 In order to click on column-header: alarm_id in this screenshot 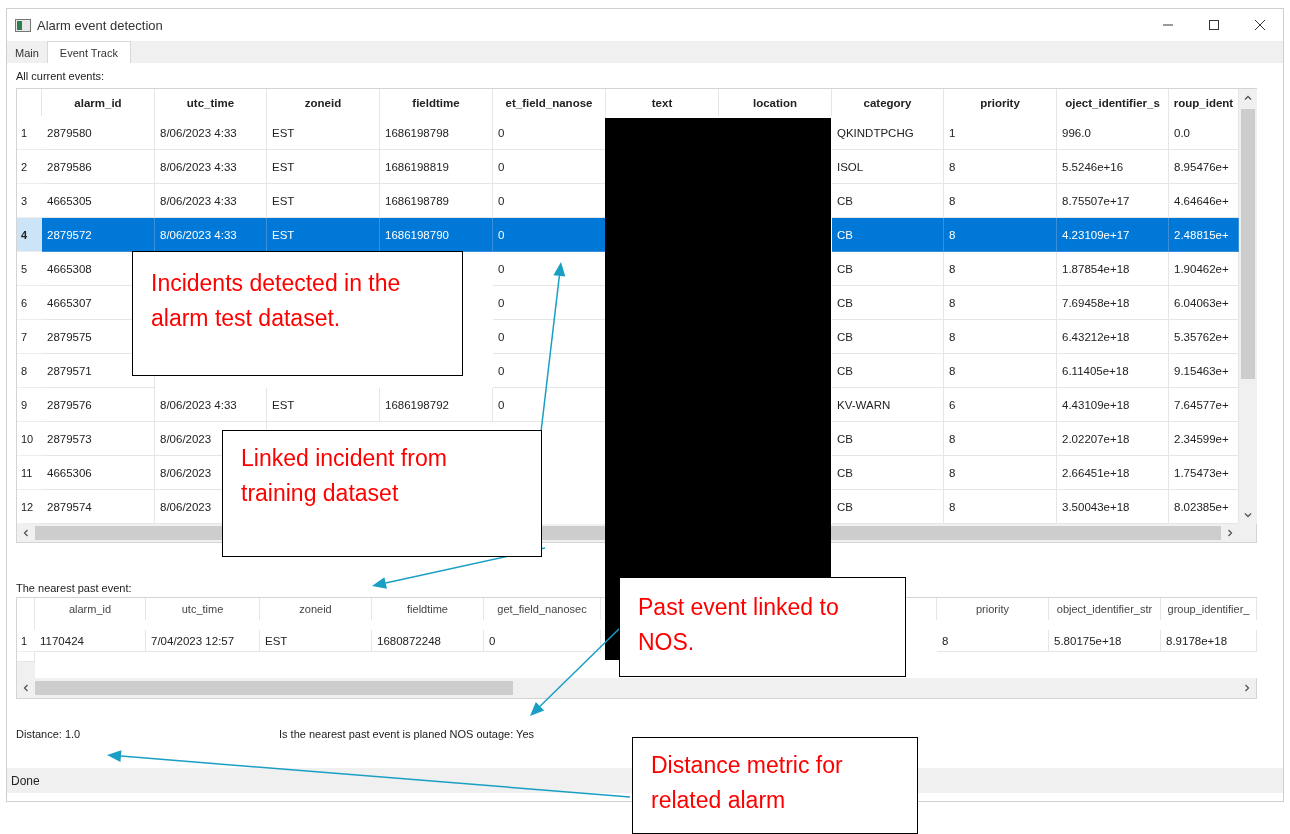, I will do `click(90, 609)`.